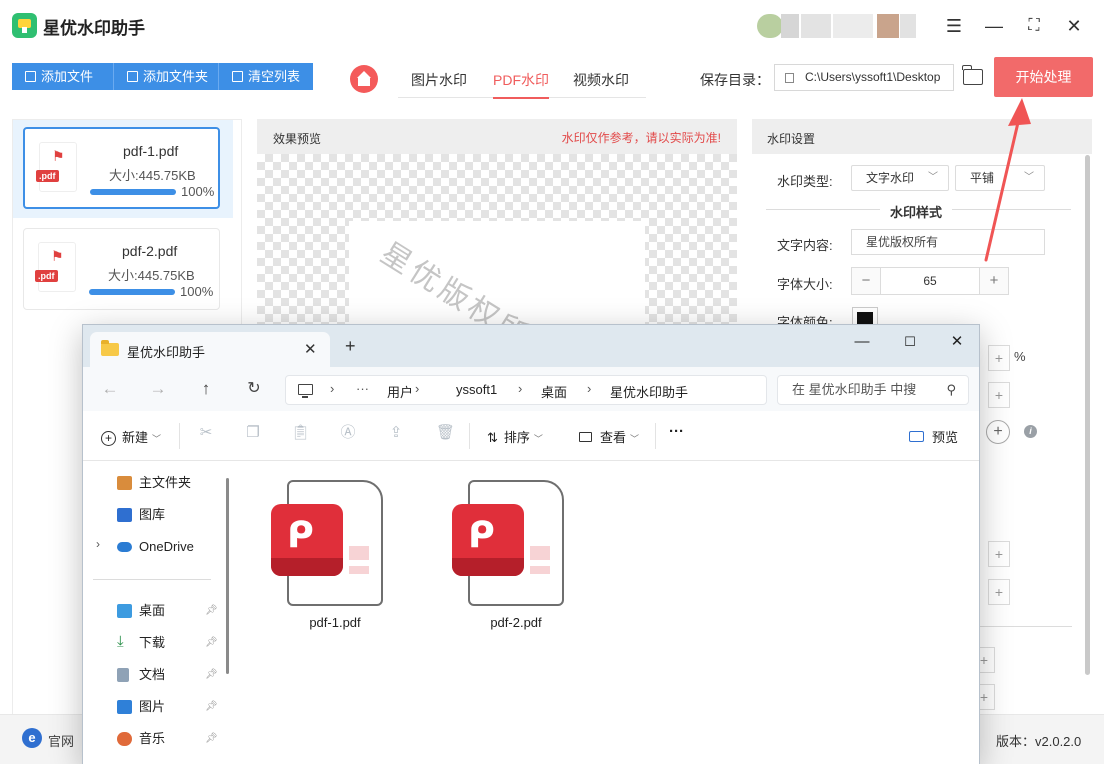 This screenshot has height=764, width=1104. What do you see at coordinates (166, 352) in the screenshot?
I see `explorer-tab-title: 星优水印助手` at bounding box center [166, 352].